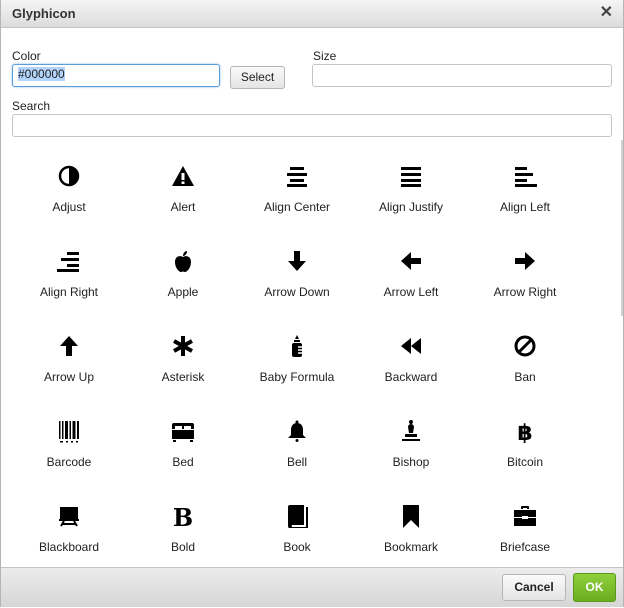 This screenshot has height=608, width=624. What do you see at coordinates (525, 292) in the screenshot?
I see `glyph-label: Arrow Right` at bounding box center [525, 292].